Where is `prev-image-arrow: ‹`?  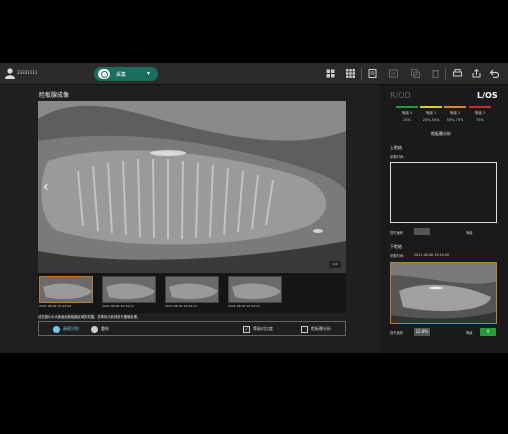 prev-image-arrow: ‹ is located at coordinates (46, 187).